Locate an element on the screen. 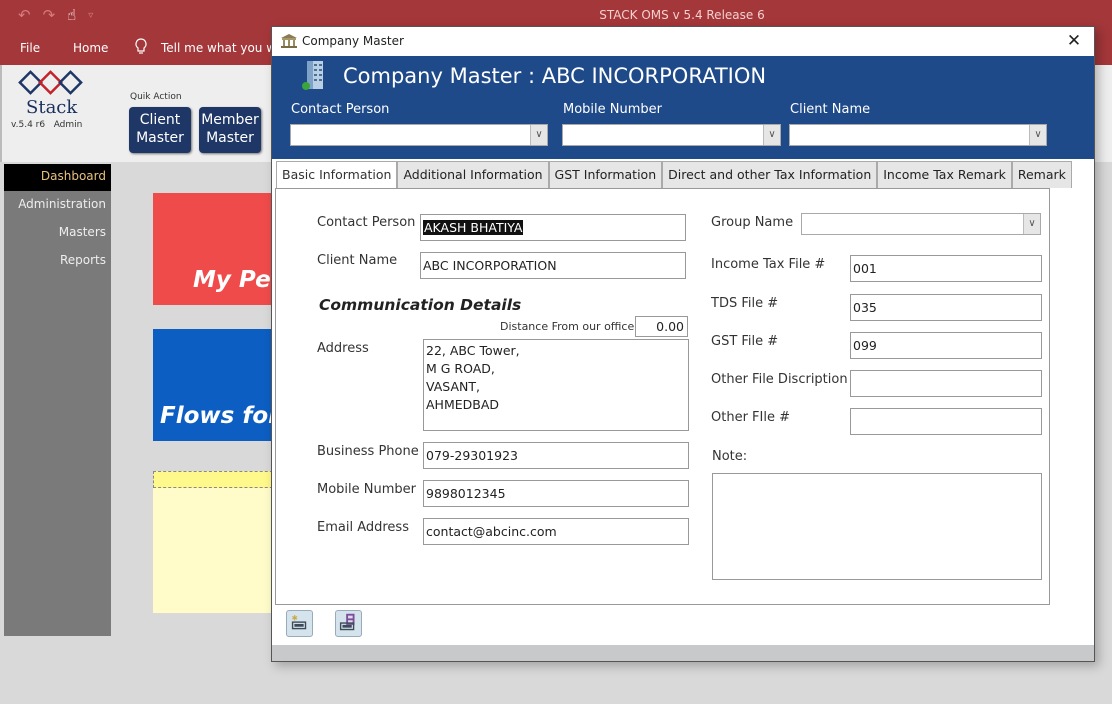 The image size is (1112, 704). app-title: STACK OMS v 5.4 Release 6 is located at coordinates (682, 15).